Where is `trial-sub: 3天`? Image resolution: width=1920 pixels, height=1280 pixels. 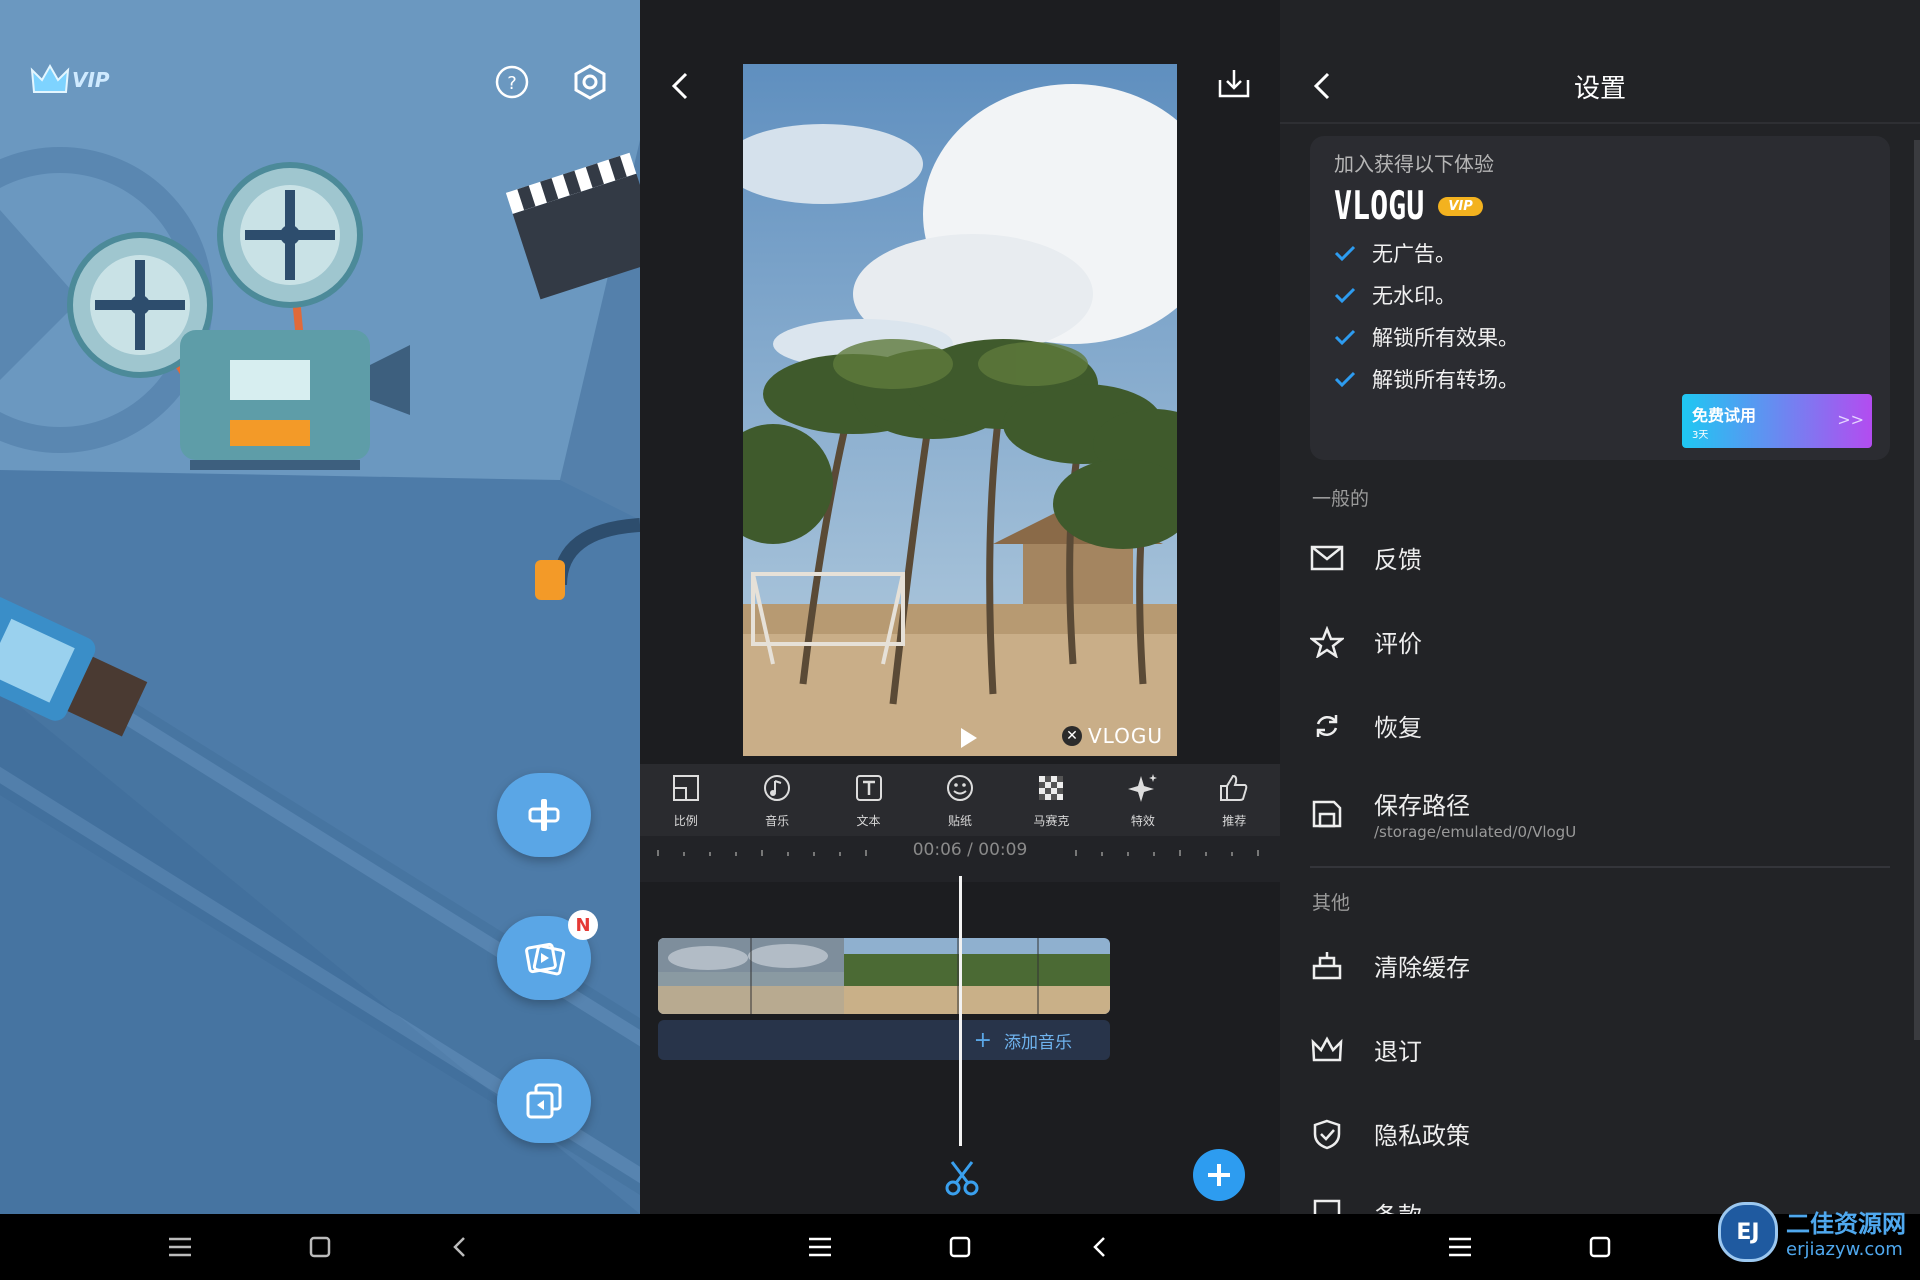
trial-sub: 3天 is located at coordinates (1700, 435).